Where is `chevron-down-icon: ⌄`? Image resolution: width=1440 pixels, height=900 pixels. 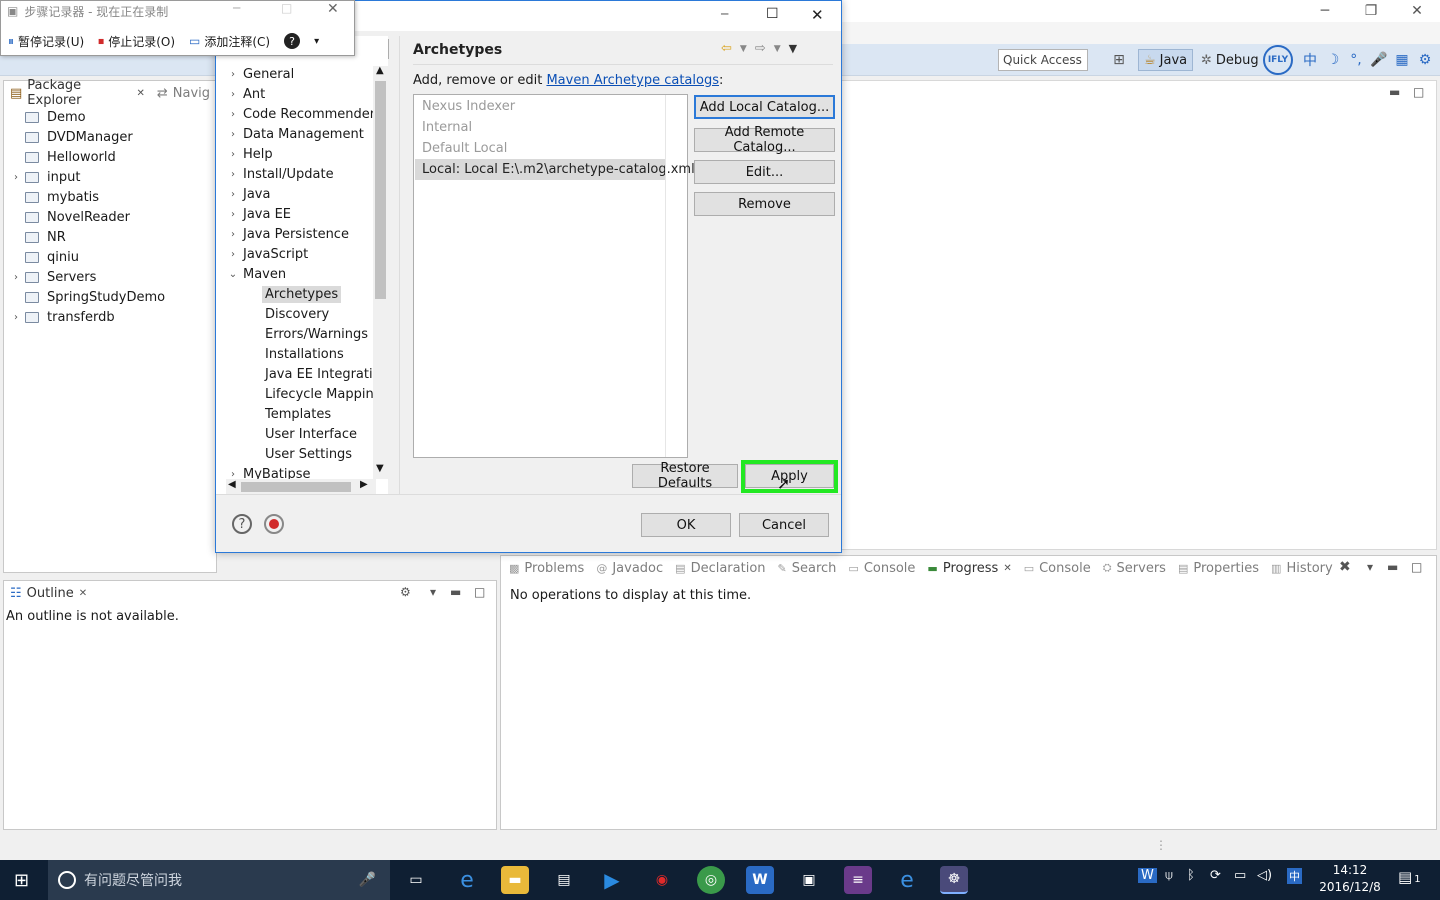 chevron-down-icon: ⌄ is located at coordinates (233, 274).